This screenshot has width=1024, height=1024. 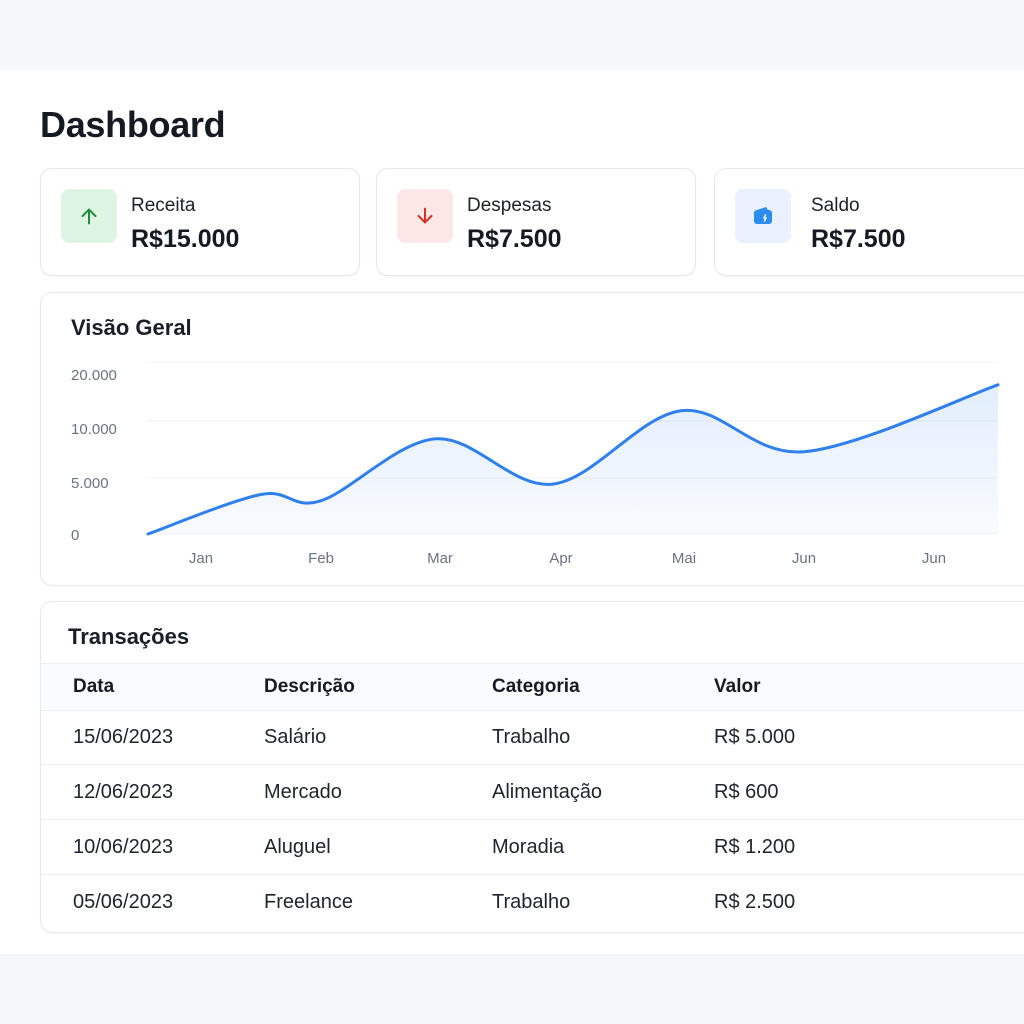 I want to click on stat-label: Despesas, so click(x=509, y=205).